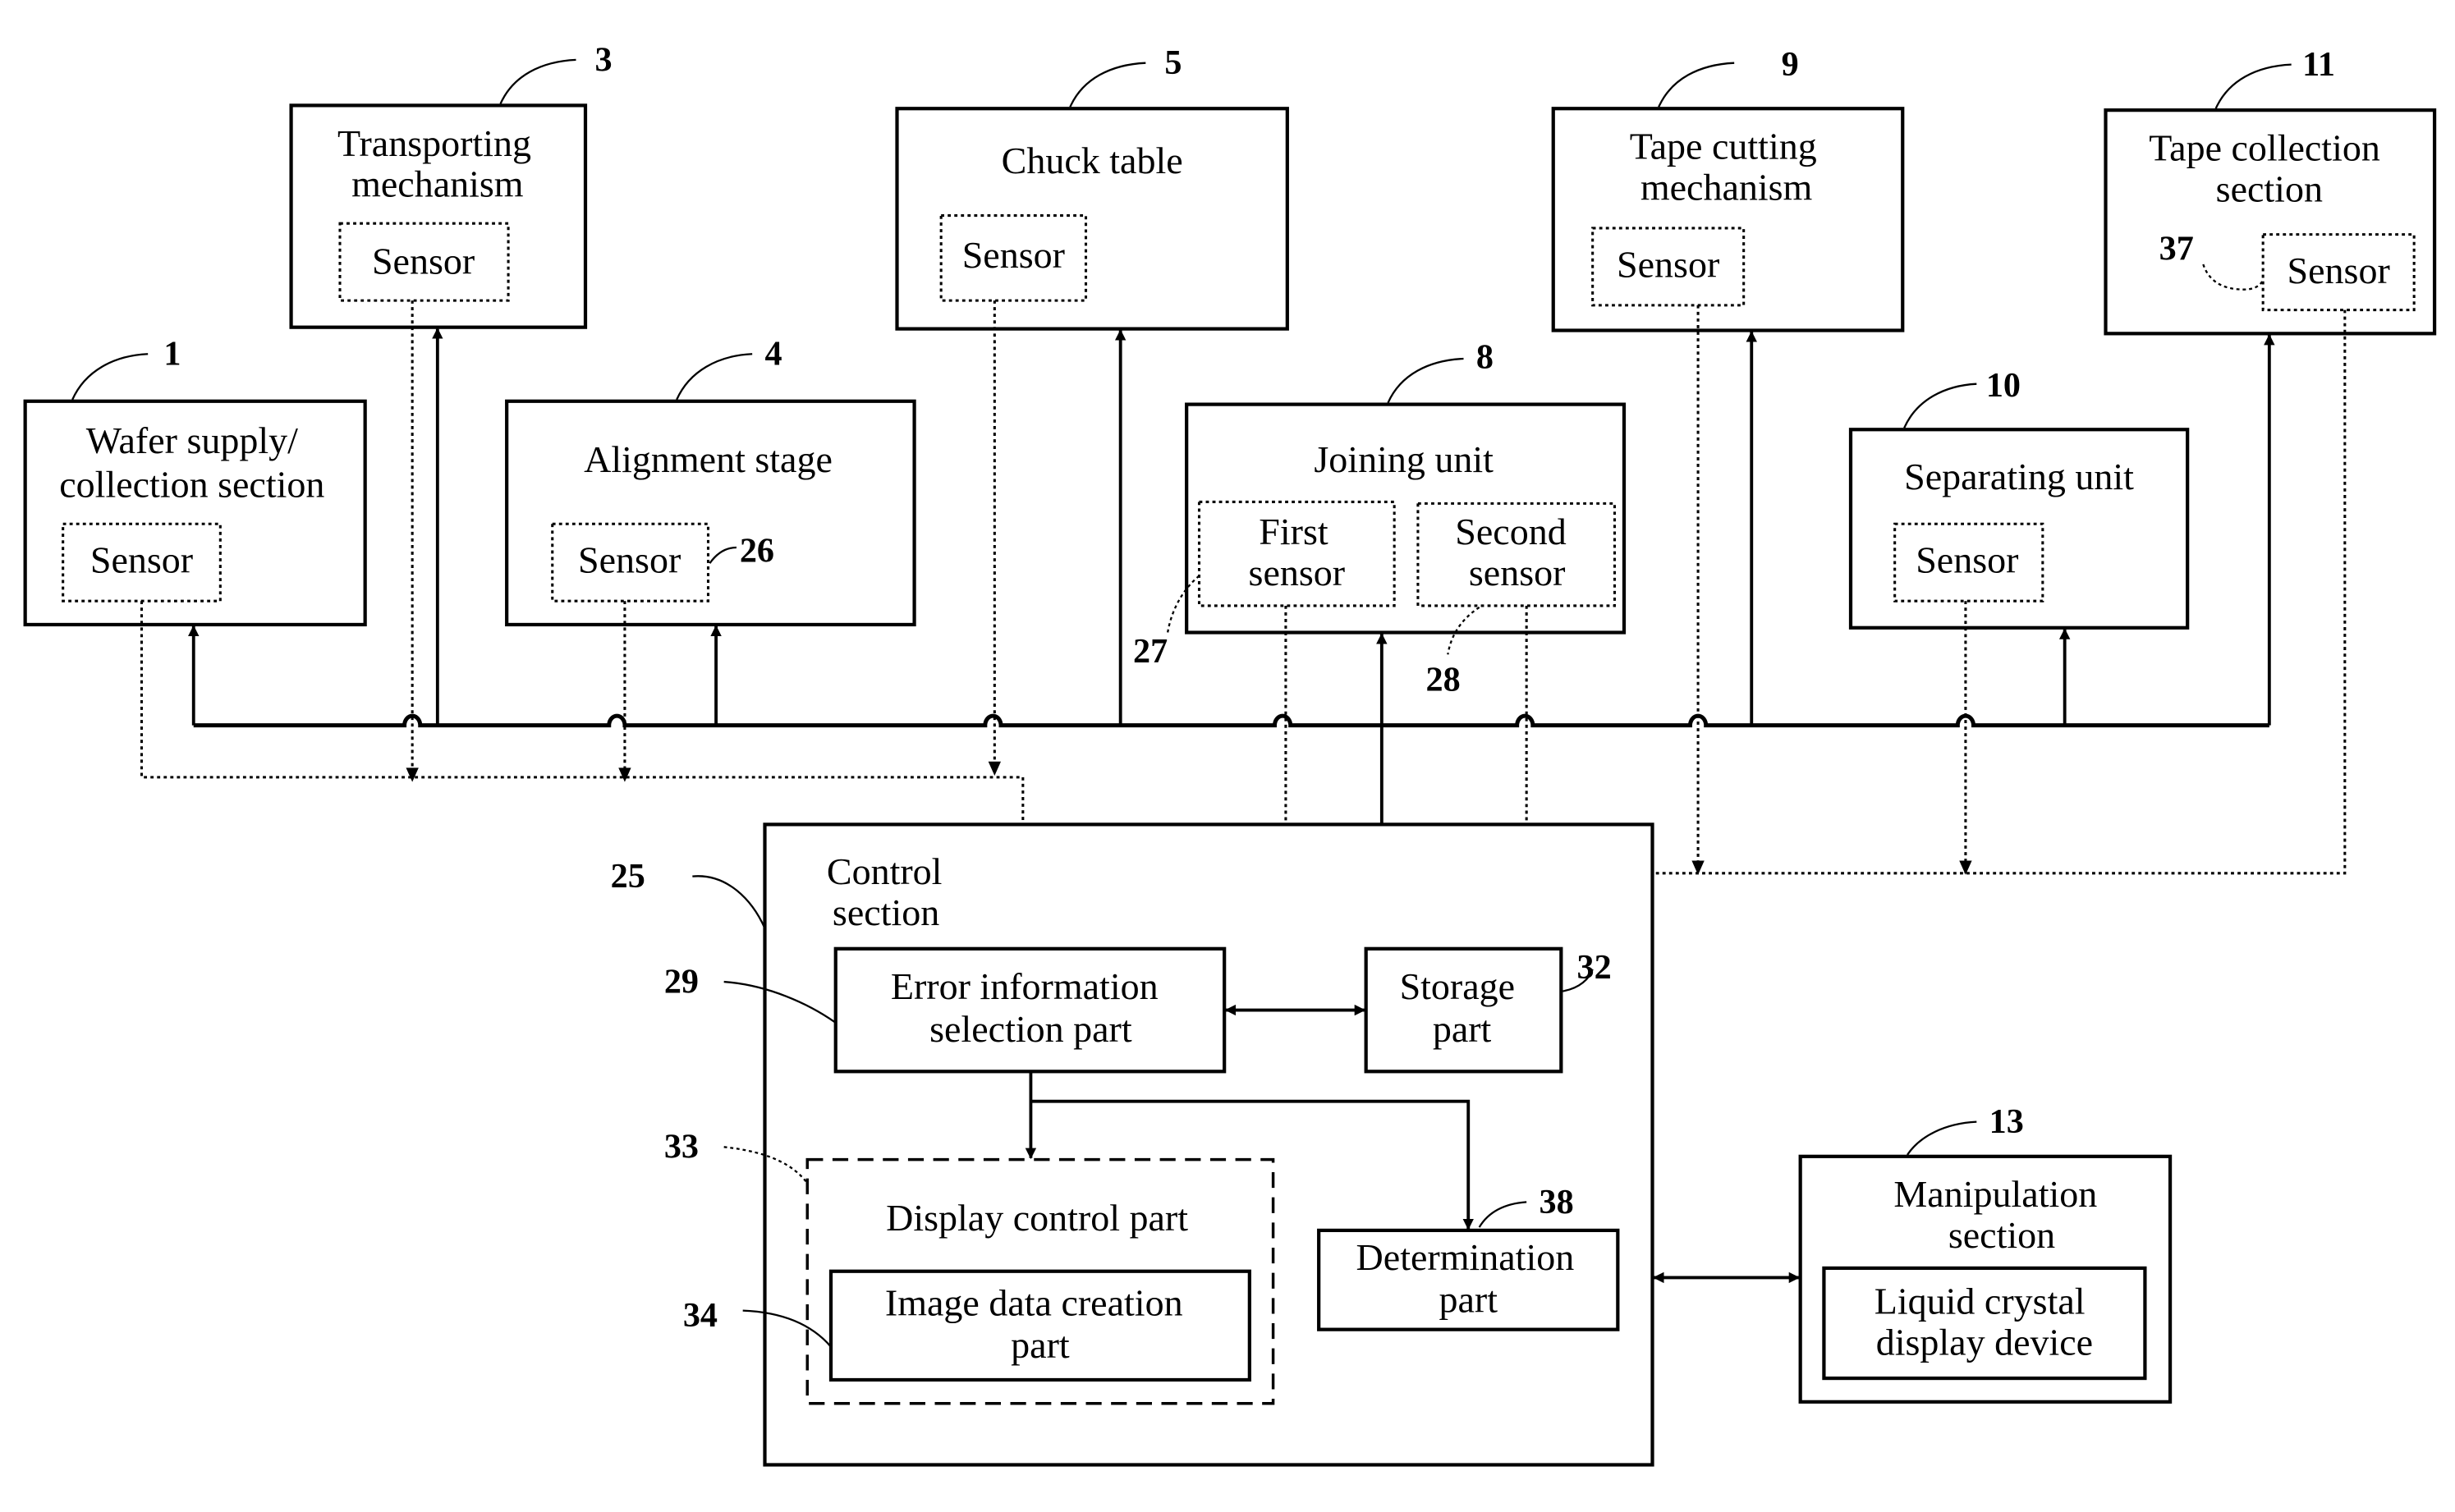  Describe the element at coordinates (1297, 572) in the screenshot. I see `first-sensor-label-2: sensor` at that location.